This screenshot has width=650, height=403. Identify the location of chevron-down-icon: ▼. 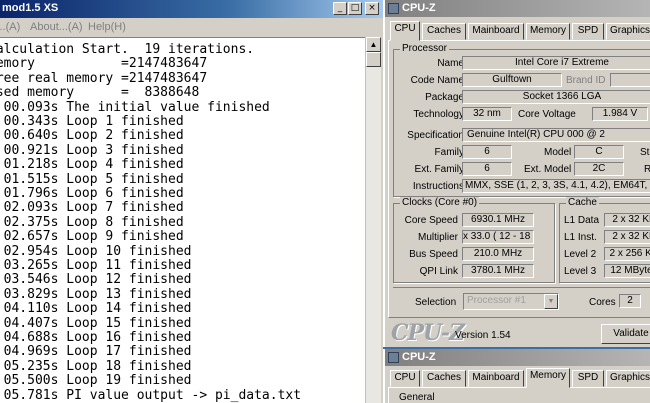
(551, 301).